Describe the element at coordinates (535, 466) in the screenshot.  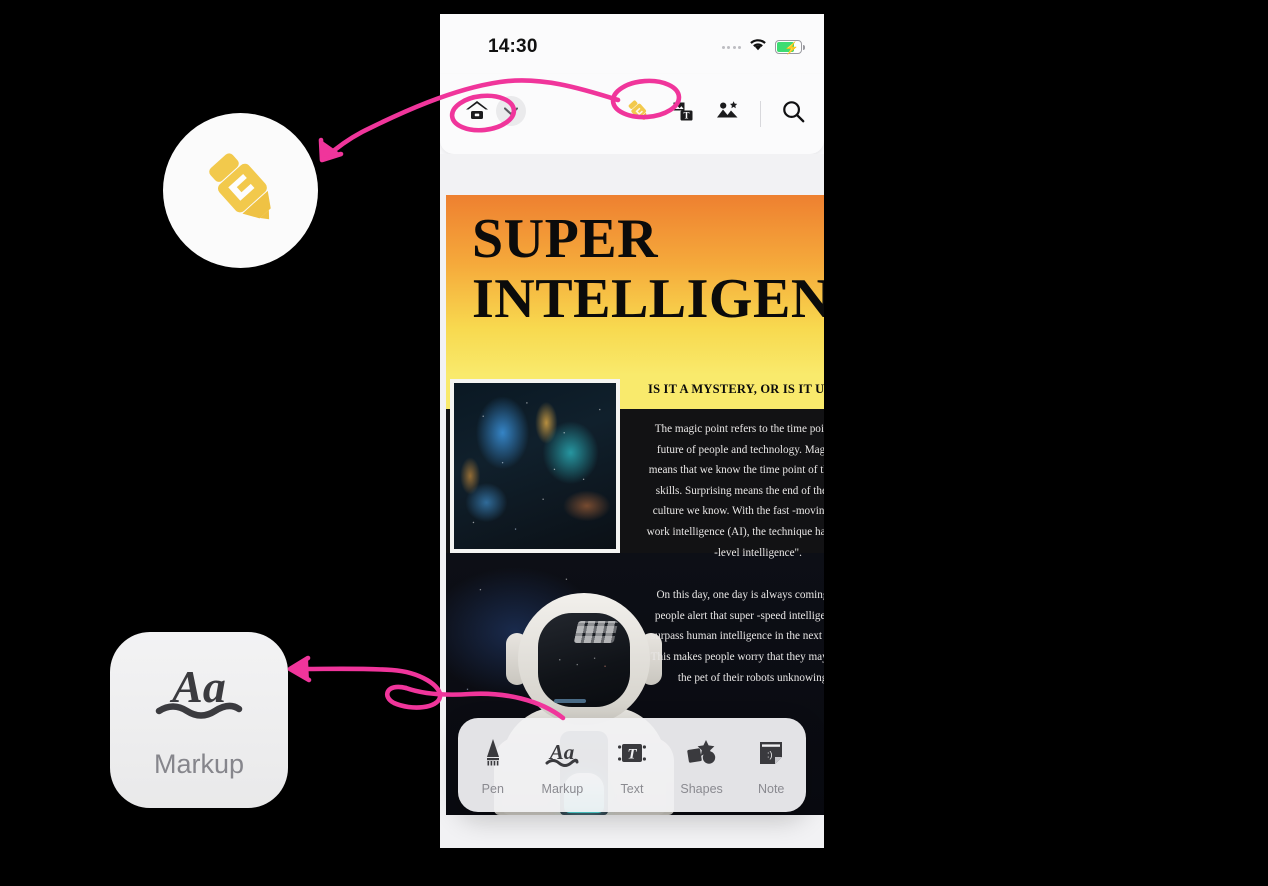
I see `nebula-photo` at that location.